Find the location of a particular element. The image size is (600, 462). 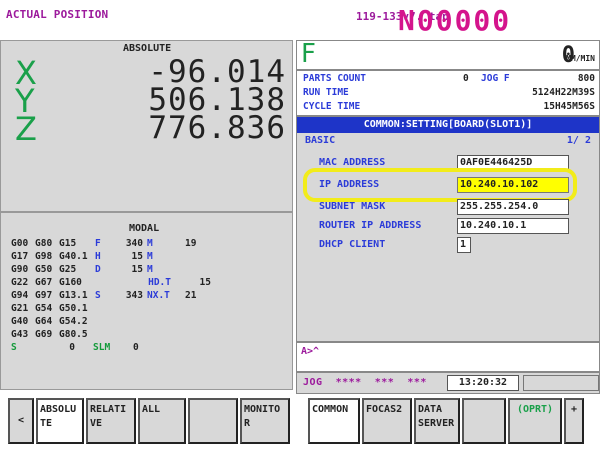

status-cell is located at coordinates (561, 383).